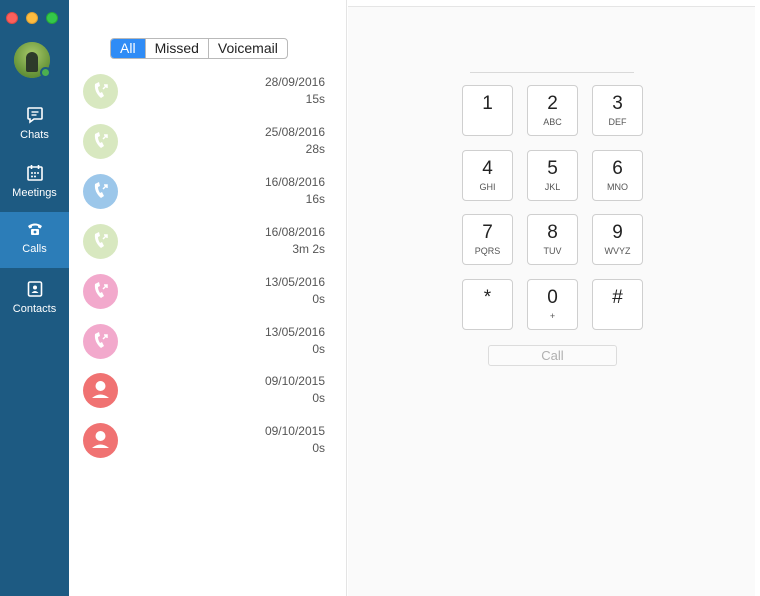 Image resolution: width=760 pixels, height=596 pixels. What do you see at coordinates (552, 251) in the screenshot?
I see `key-letters: TUV` at bounding box center [552, 251].